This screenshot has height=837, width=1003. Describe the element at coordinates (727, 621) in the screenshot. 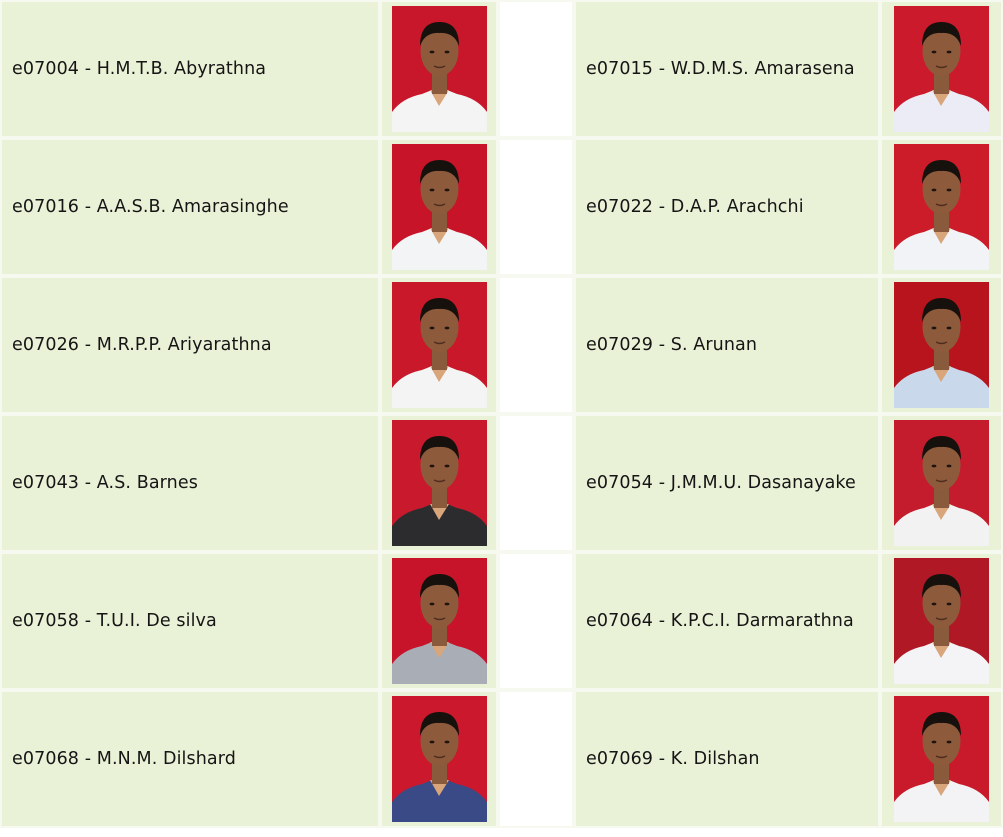

I see `student-name: e07064 - K.P.C.I. Darmarathna` at that location.